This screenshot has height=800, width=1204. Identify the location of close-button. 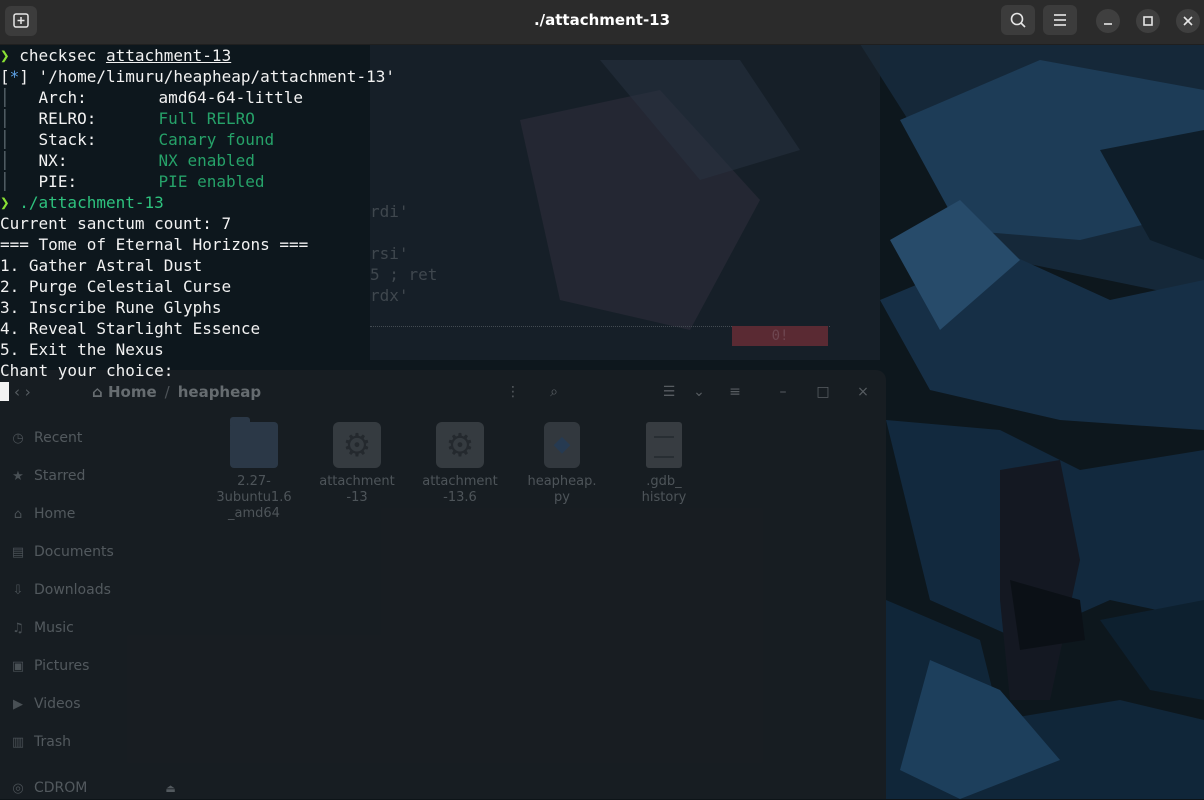
(1188, 21).